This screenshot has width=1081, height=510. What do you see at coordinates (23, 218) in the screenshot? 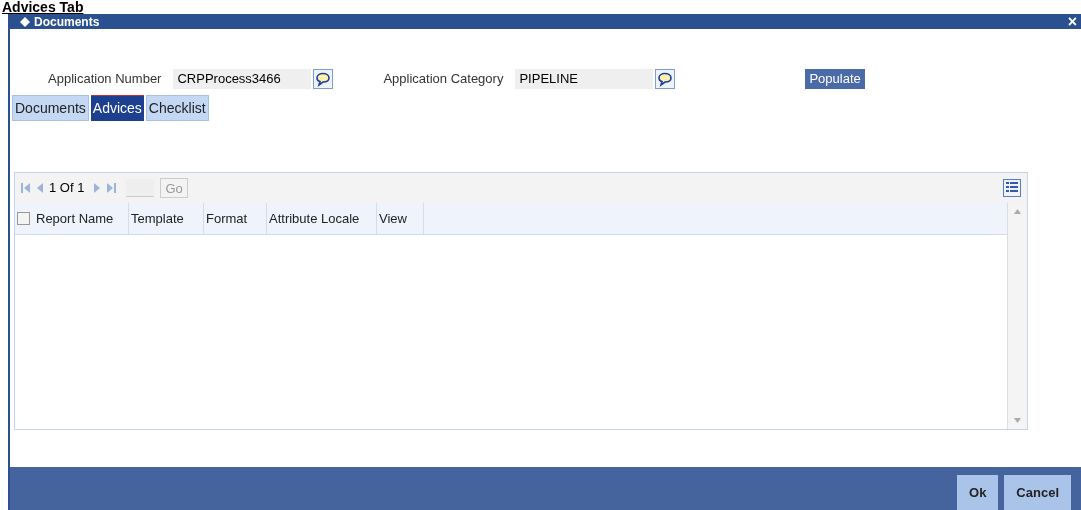
I see `select-all-checkbox` at bounding box center [23, 218].